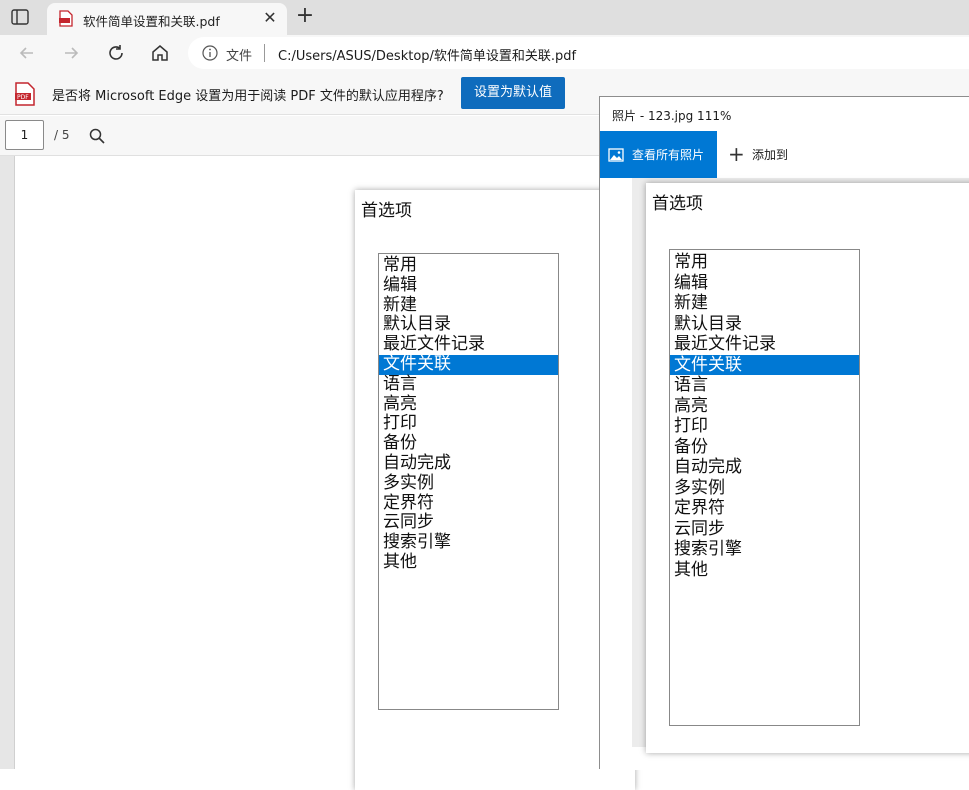 Image resolution: width=969 pixels, height=790 pixels. I want to click on tab-strip: 软件简单设置和关联.pdf ✕ +, so click(484, 17).